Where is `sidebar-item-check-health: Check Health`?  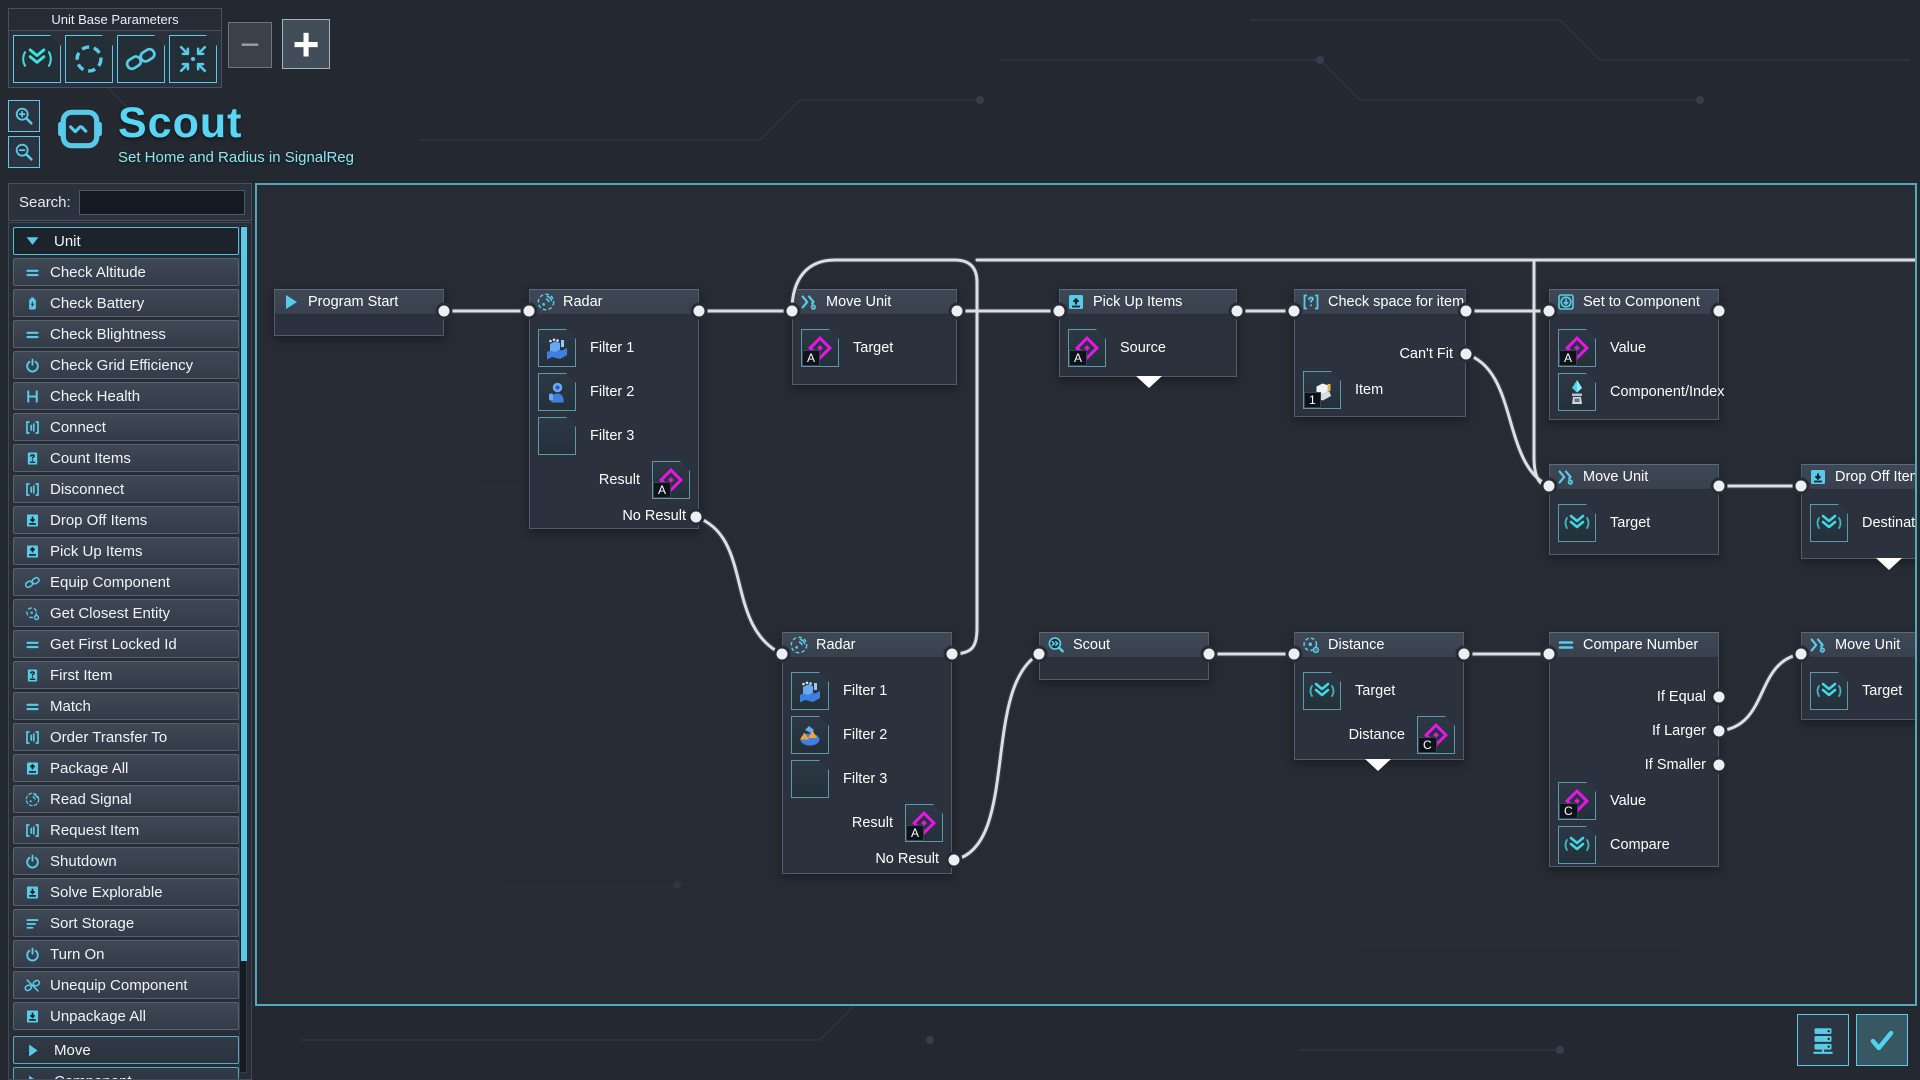
sidebar-item-check-health: Check Health is located at coordinates (126, 396).